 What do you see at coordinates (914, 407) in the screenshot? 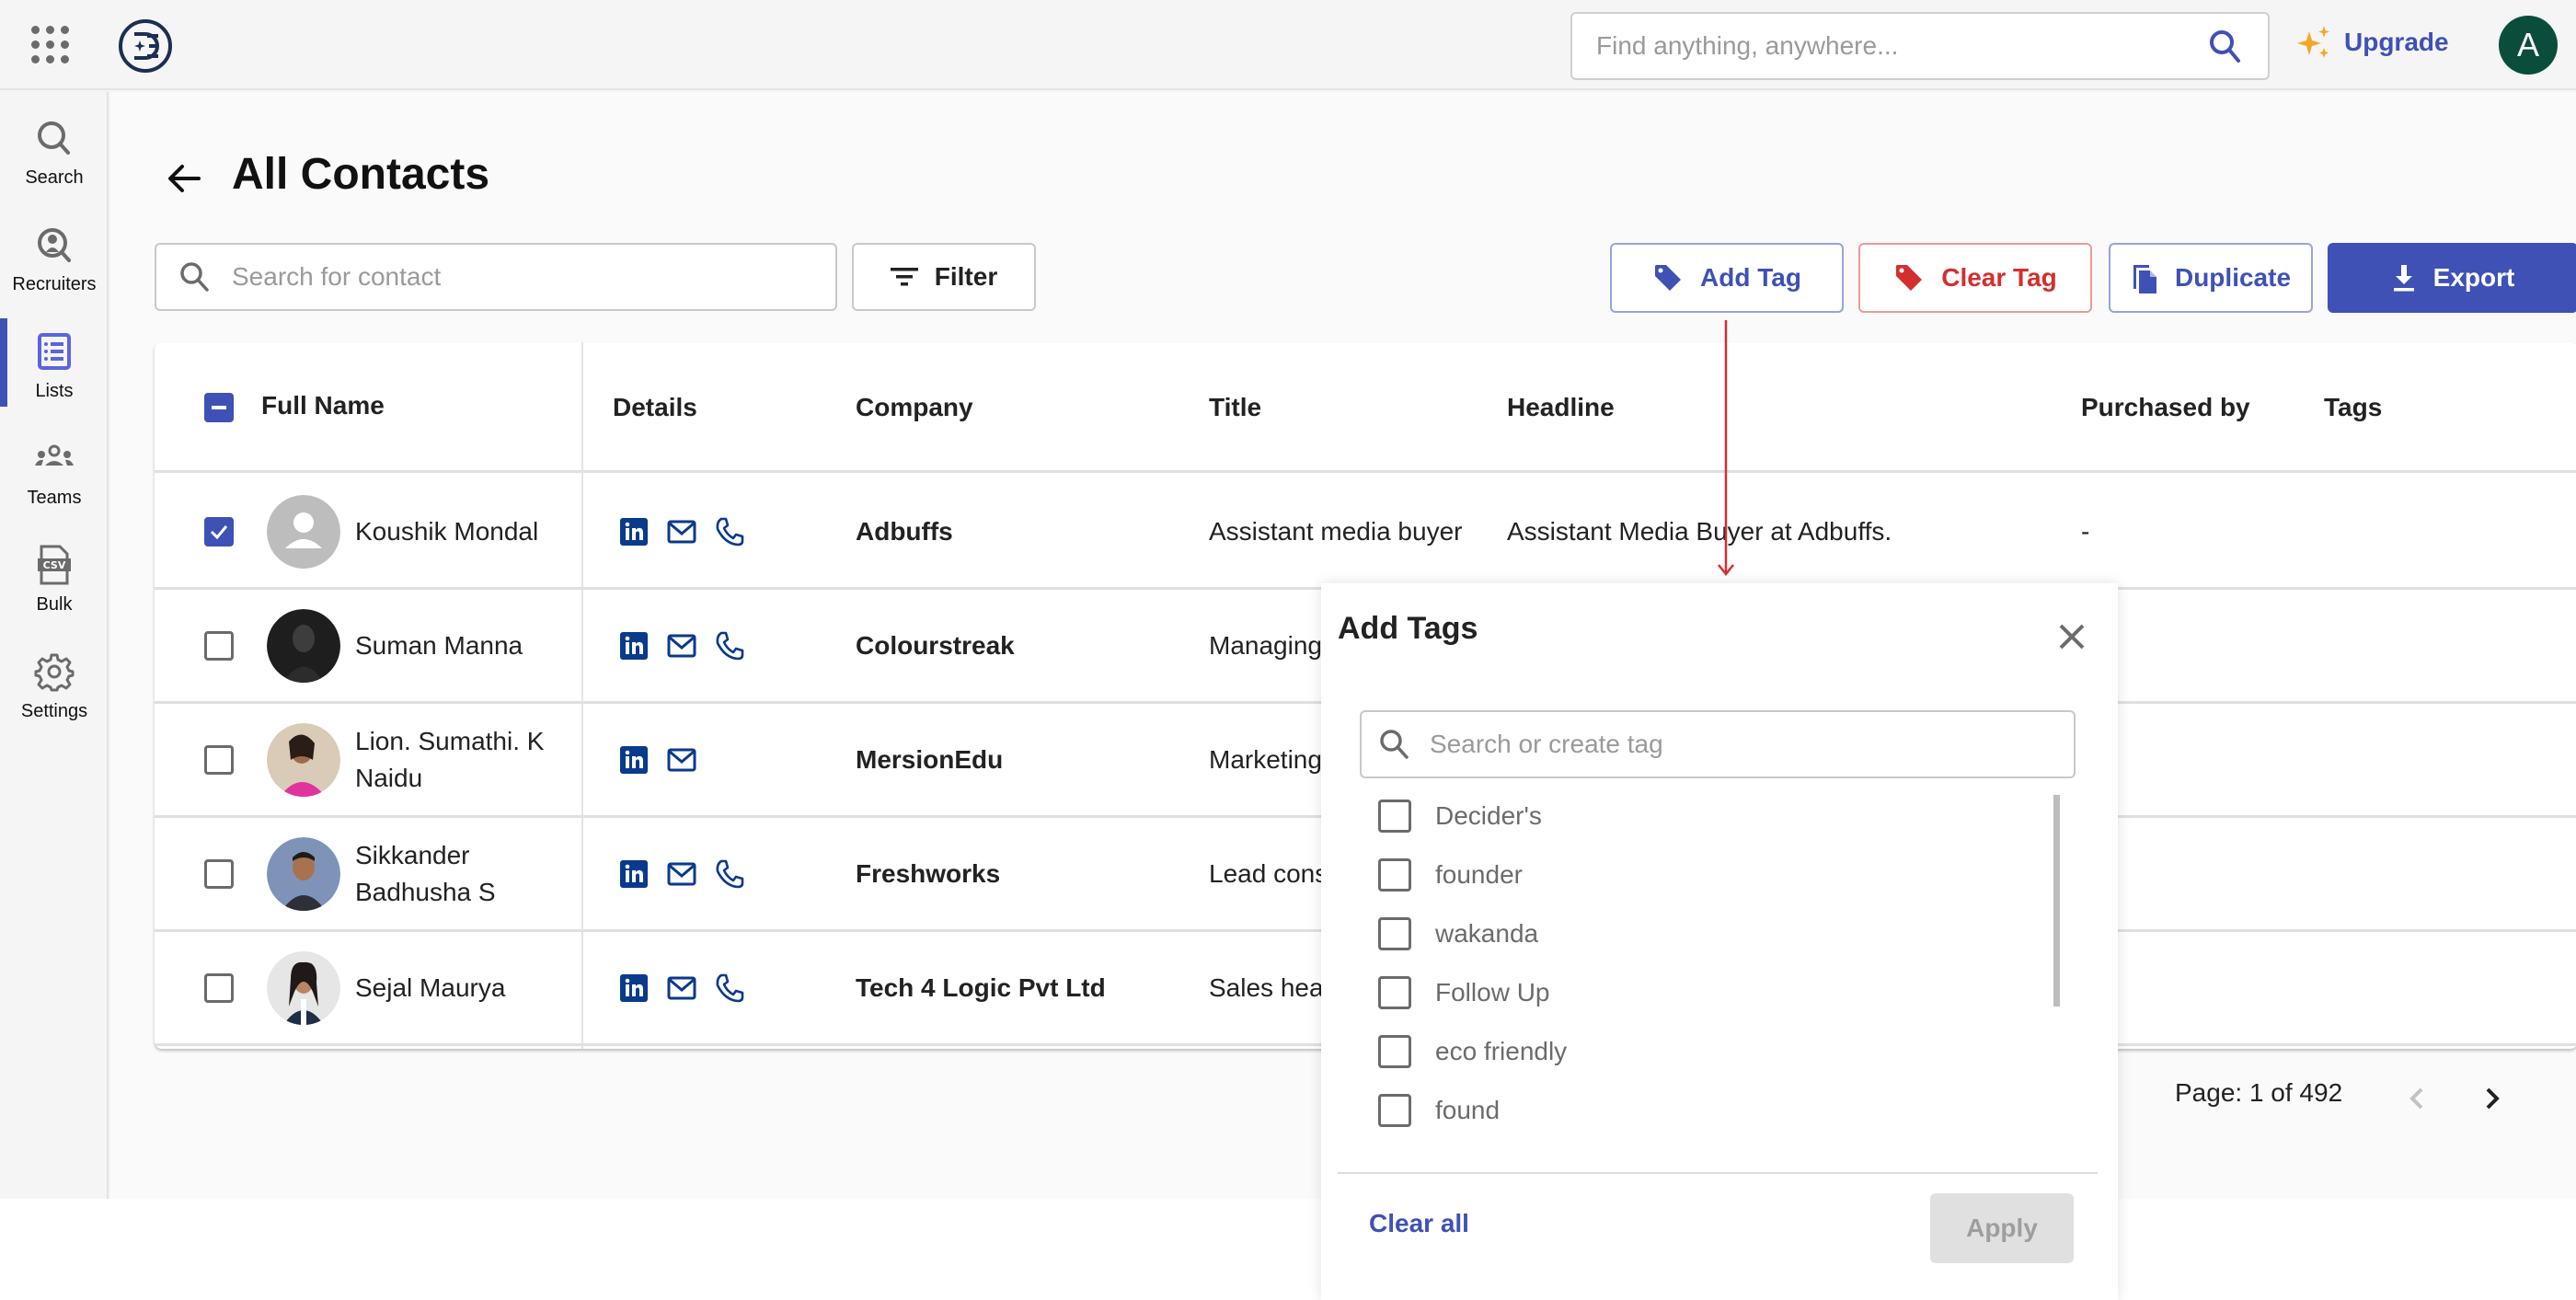
I see `column-header: Company` at bounding box center [914, 407].